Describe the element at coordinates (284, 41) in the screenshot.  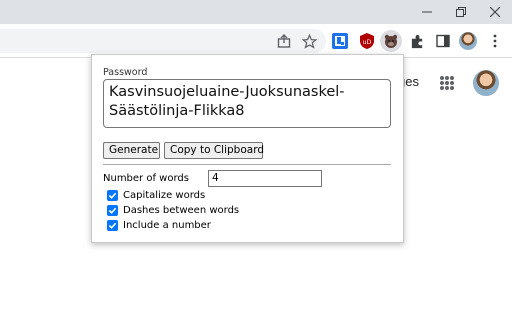
I see `share-icon` at that location.